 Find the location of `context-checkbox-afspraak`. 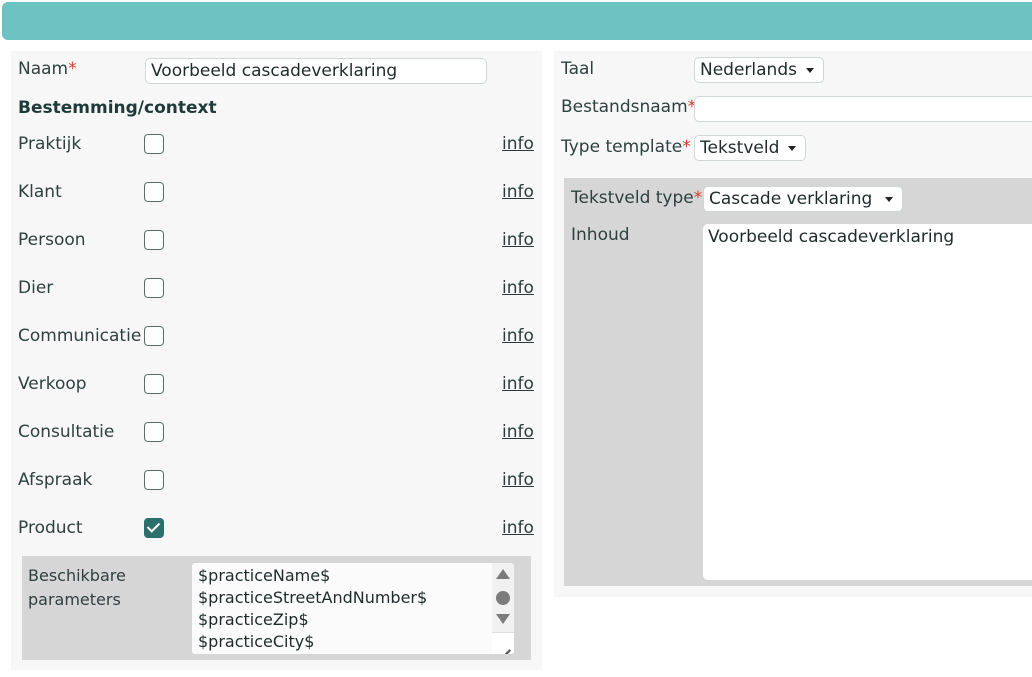

context-checkbox-afspraak is located at coordinates (154, 480).